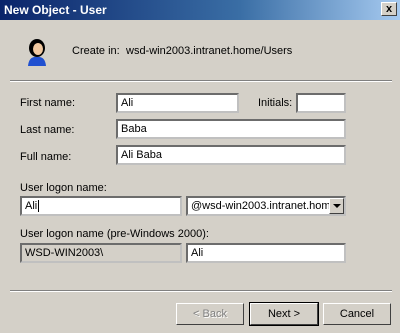 This screenshot has height=333, width=400. Describe the element at coordinates (210, 314) in the screenshot. I see `back-button: < Back` at that location.